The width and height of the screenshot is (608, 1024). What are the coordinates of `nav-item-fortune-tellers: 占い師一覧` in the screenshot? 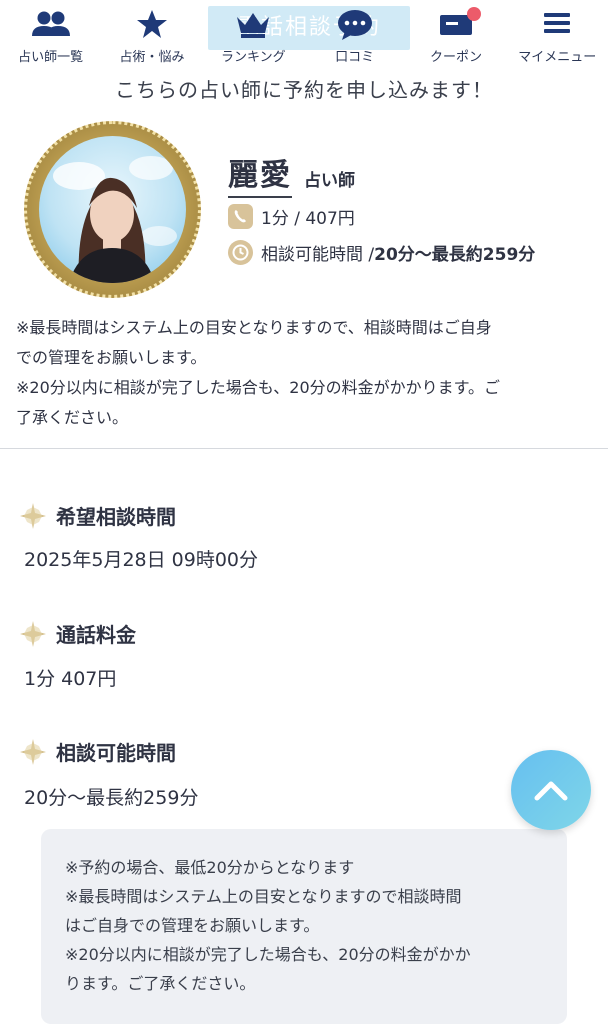 It's located at (50, 34).